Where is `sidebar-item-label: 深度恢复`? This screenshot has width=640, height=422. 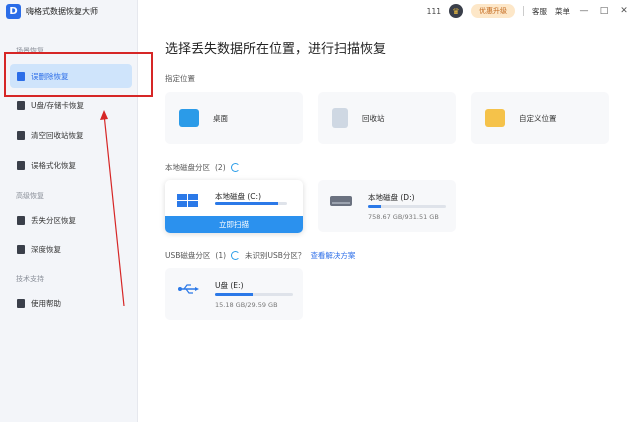 sidebar-item-label: 深度恢复 is located at coordinates (46, 249).